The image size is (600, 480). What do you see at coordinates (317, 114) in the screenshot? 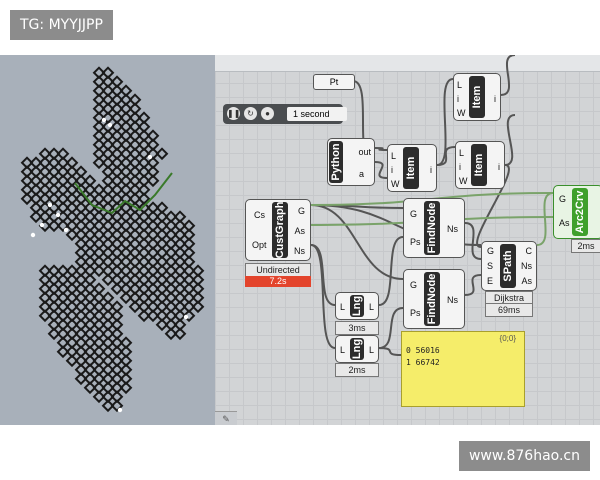
I see `timer-interval-field: 1 second` at bounding box center [317, 114].